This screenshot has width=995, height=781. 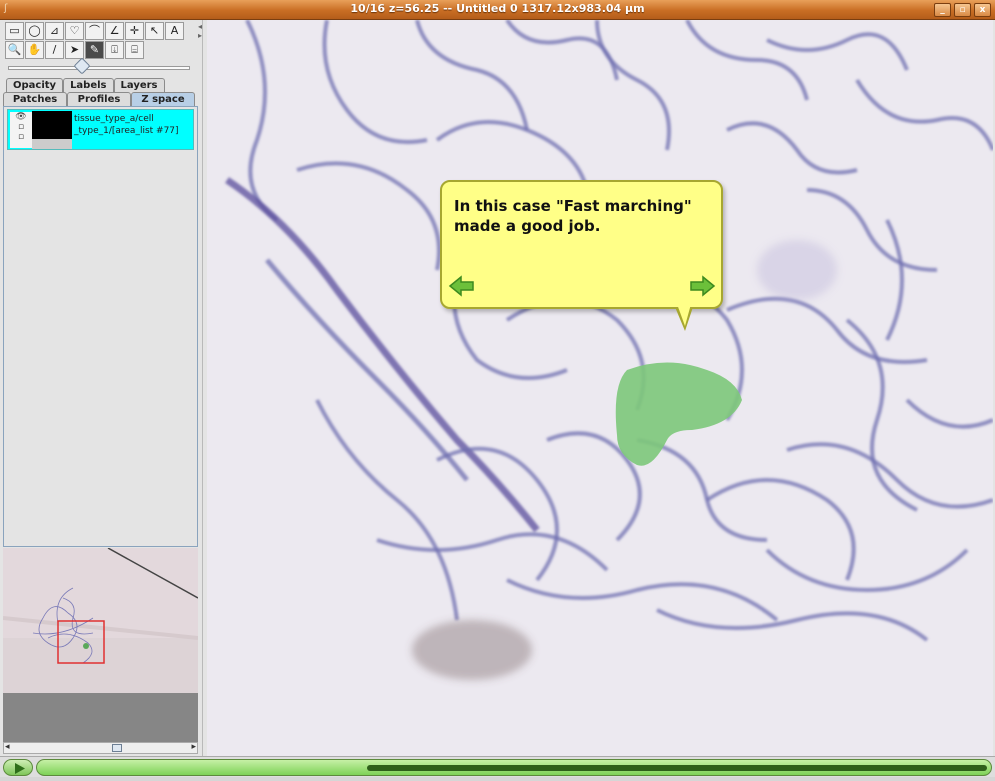 What do you see at coordinates (942, 10) in the screenshot?
I see `minimize-button: _` at bounding box center [942, 10].